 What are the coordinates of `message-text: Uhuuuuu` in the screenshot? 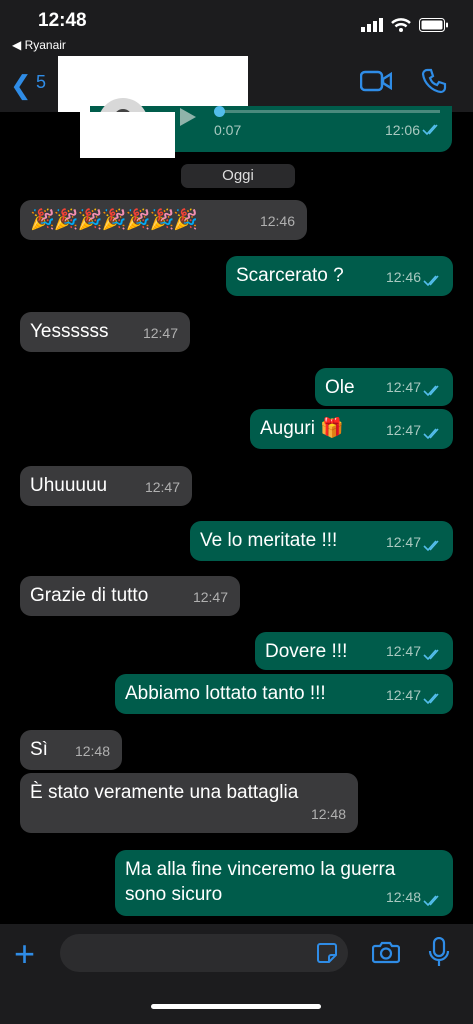 It's located at (69, 485).